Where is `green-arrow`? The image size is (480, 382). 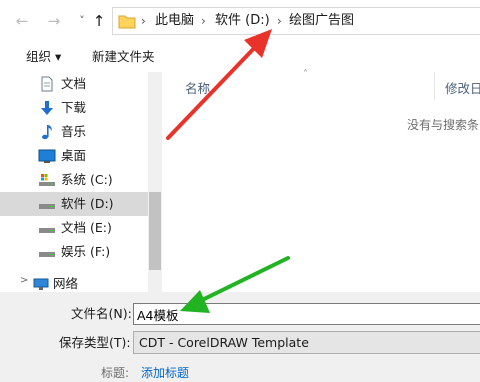 green-arrow is located at coordinates (235, 284).